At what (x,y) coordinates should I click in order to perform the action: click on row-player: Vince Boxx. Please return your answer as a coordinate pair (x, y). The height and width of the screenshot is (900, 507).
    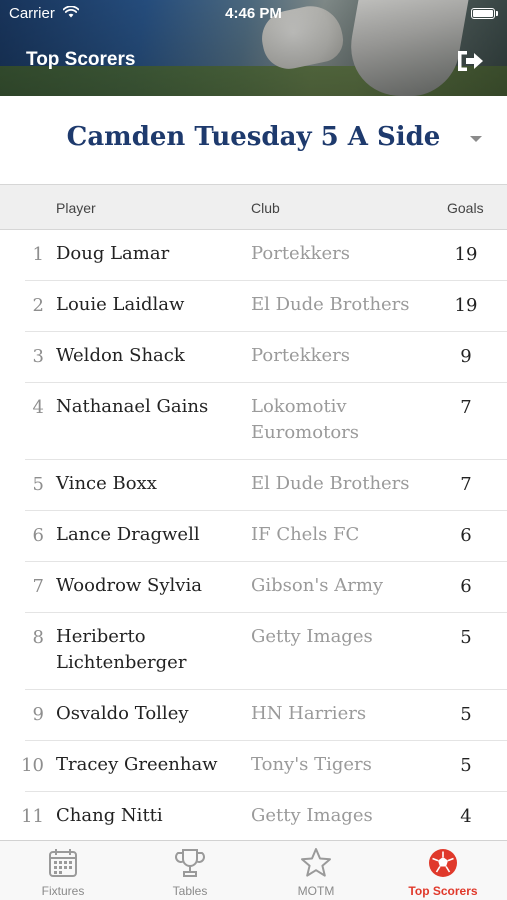
    Looking at the image, I should click on (106, 483).